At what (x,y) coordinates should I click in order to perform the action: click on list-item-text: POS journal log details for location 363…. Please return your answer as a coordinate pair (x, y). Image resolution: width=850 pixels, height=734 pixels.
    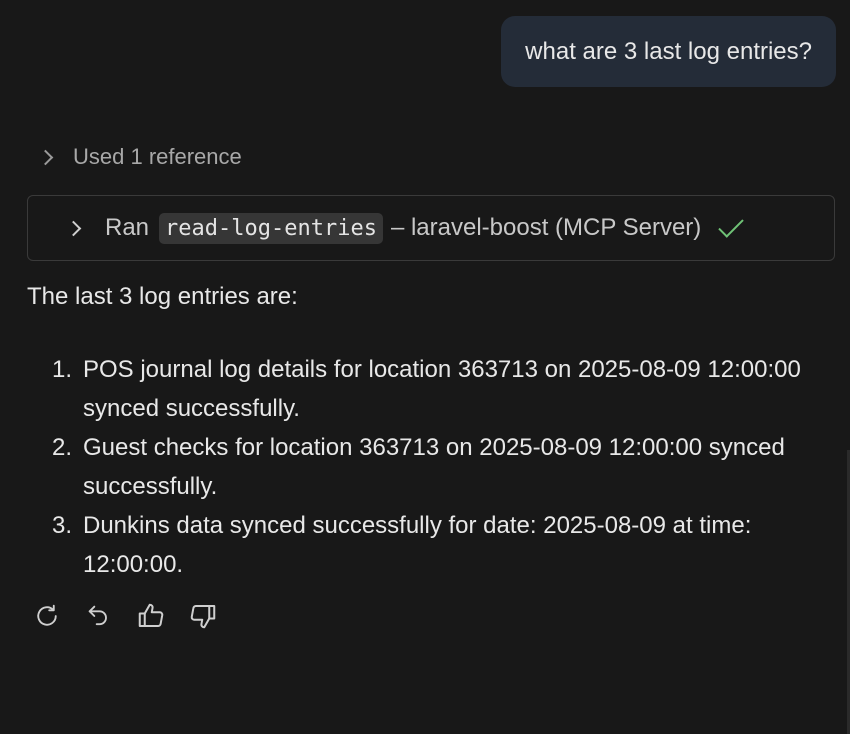
    Looking at the image, I should click on (442, 389).